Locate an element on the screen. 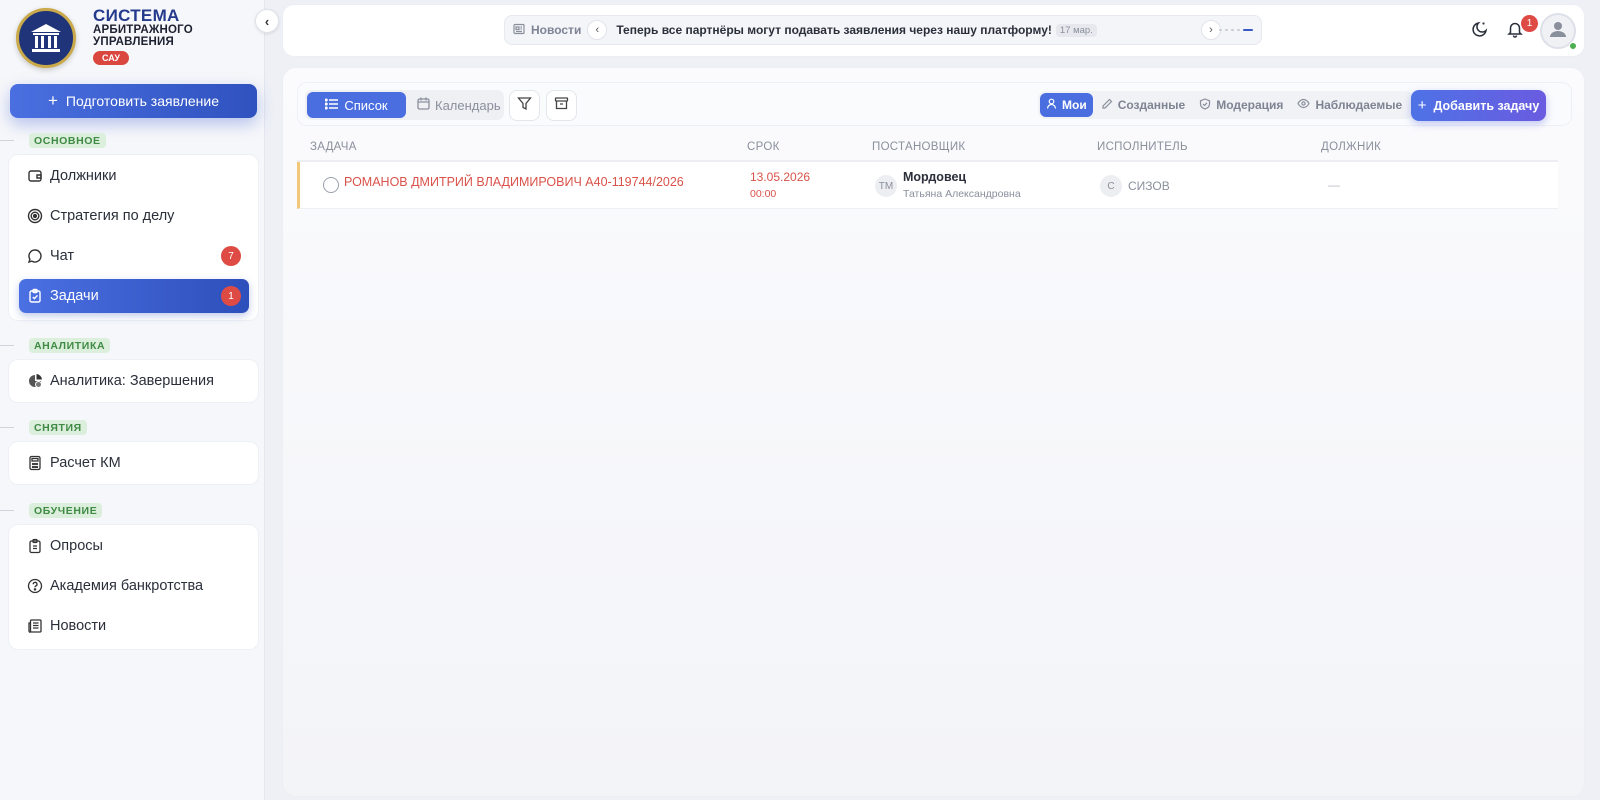 This screenshot has width=1600, height=800. chevron-left-icon: ‹ is located at coordinates (267, 21).